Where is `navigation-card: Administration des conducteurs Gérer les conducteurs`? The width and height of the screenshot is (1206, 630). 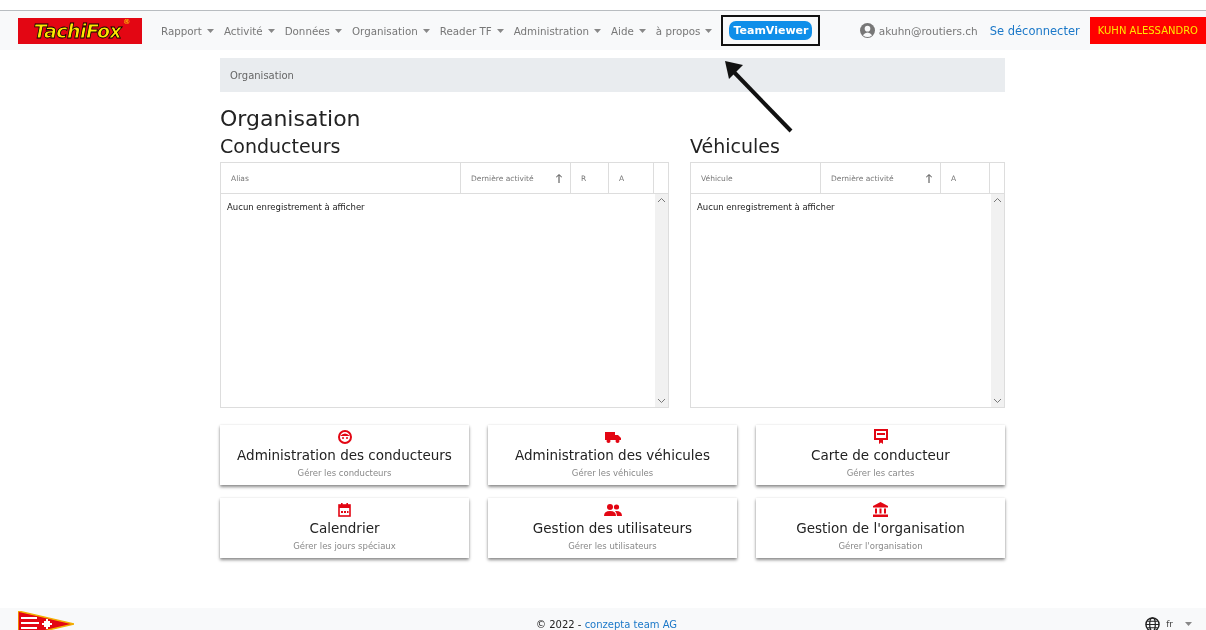
navigation-card: Administration des conducteurs Gérer les conducteurs is located at coordinates (344, 455).